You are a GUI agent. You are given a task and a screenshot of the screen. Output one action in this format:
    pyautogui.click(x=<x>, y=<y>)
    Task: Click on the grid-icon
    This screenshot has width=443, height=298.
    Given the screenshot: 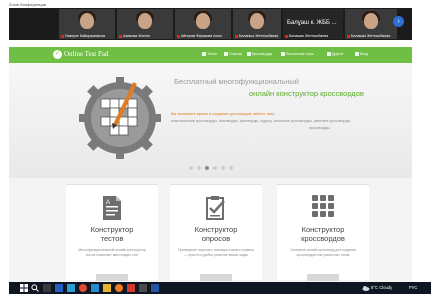 What is the action you would take?
    pyautogui.click(x=323, y=206)
    